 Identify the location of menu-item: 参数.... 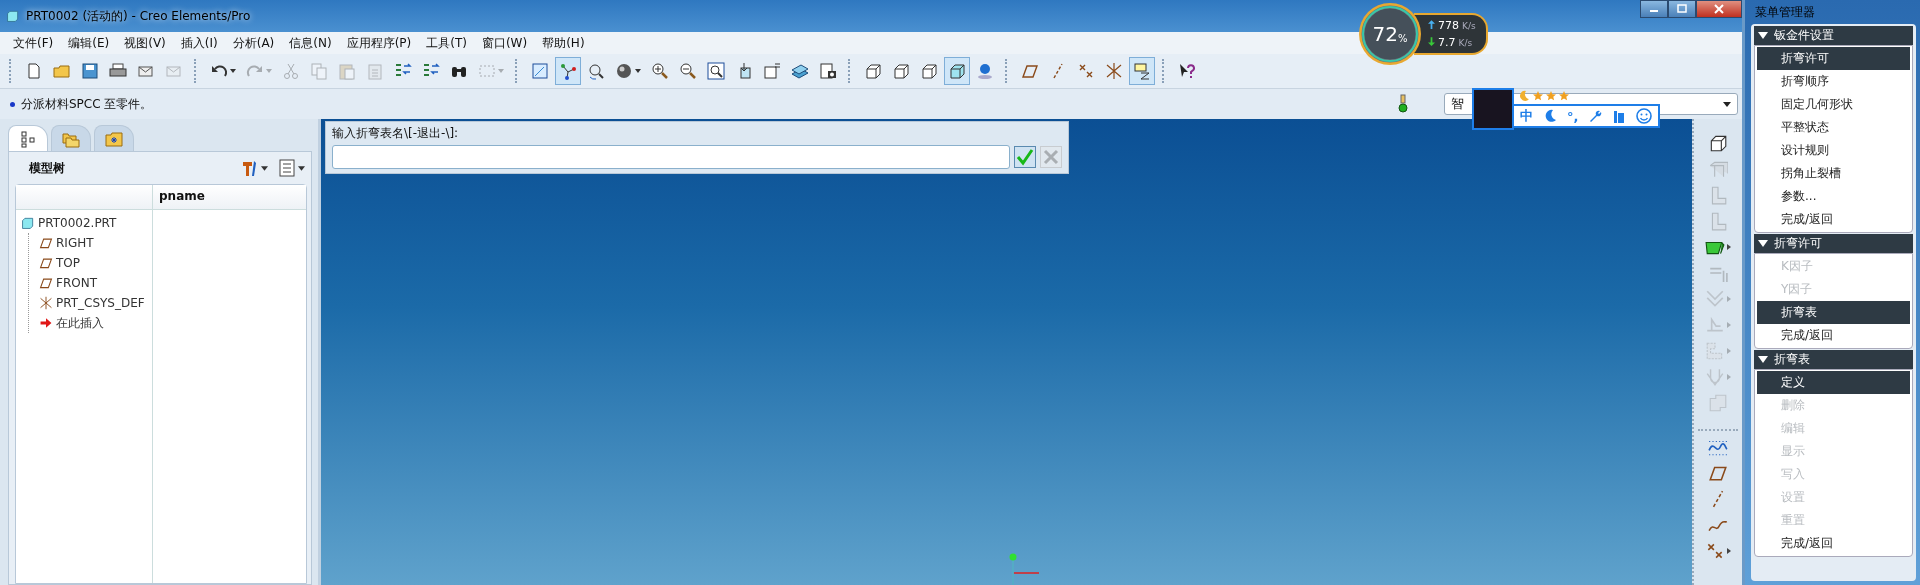
(1833, 196).